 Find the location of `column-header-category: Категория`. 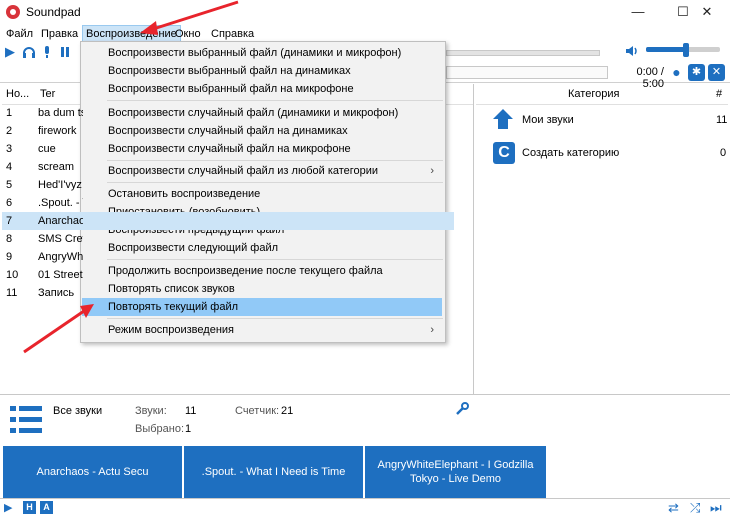

column-header-category: Категория is located at coordinates (593, 94).